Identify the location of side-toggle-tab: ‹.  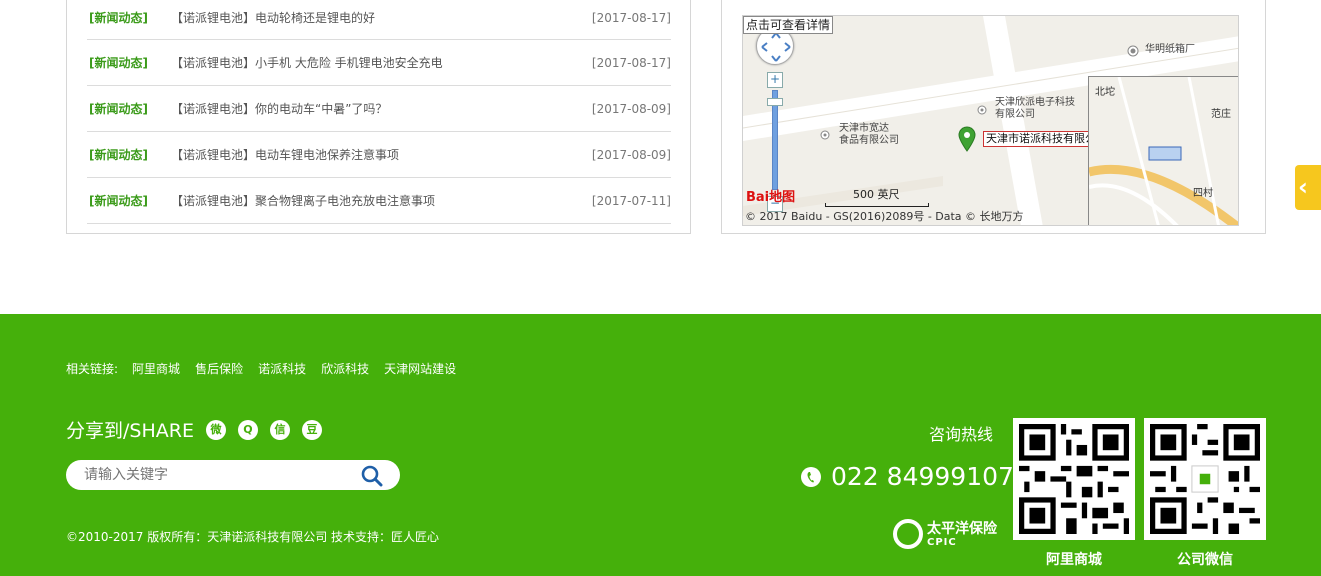
(1308, 187).